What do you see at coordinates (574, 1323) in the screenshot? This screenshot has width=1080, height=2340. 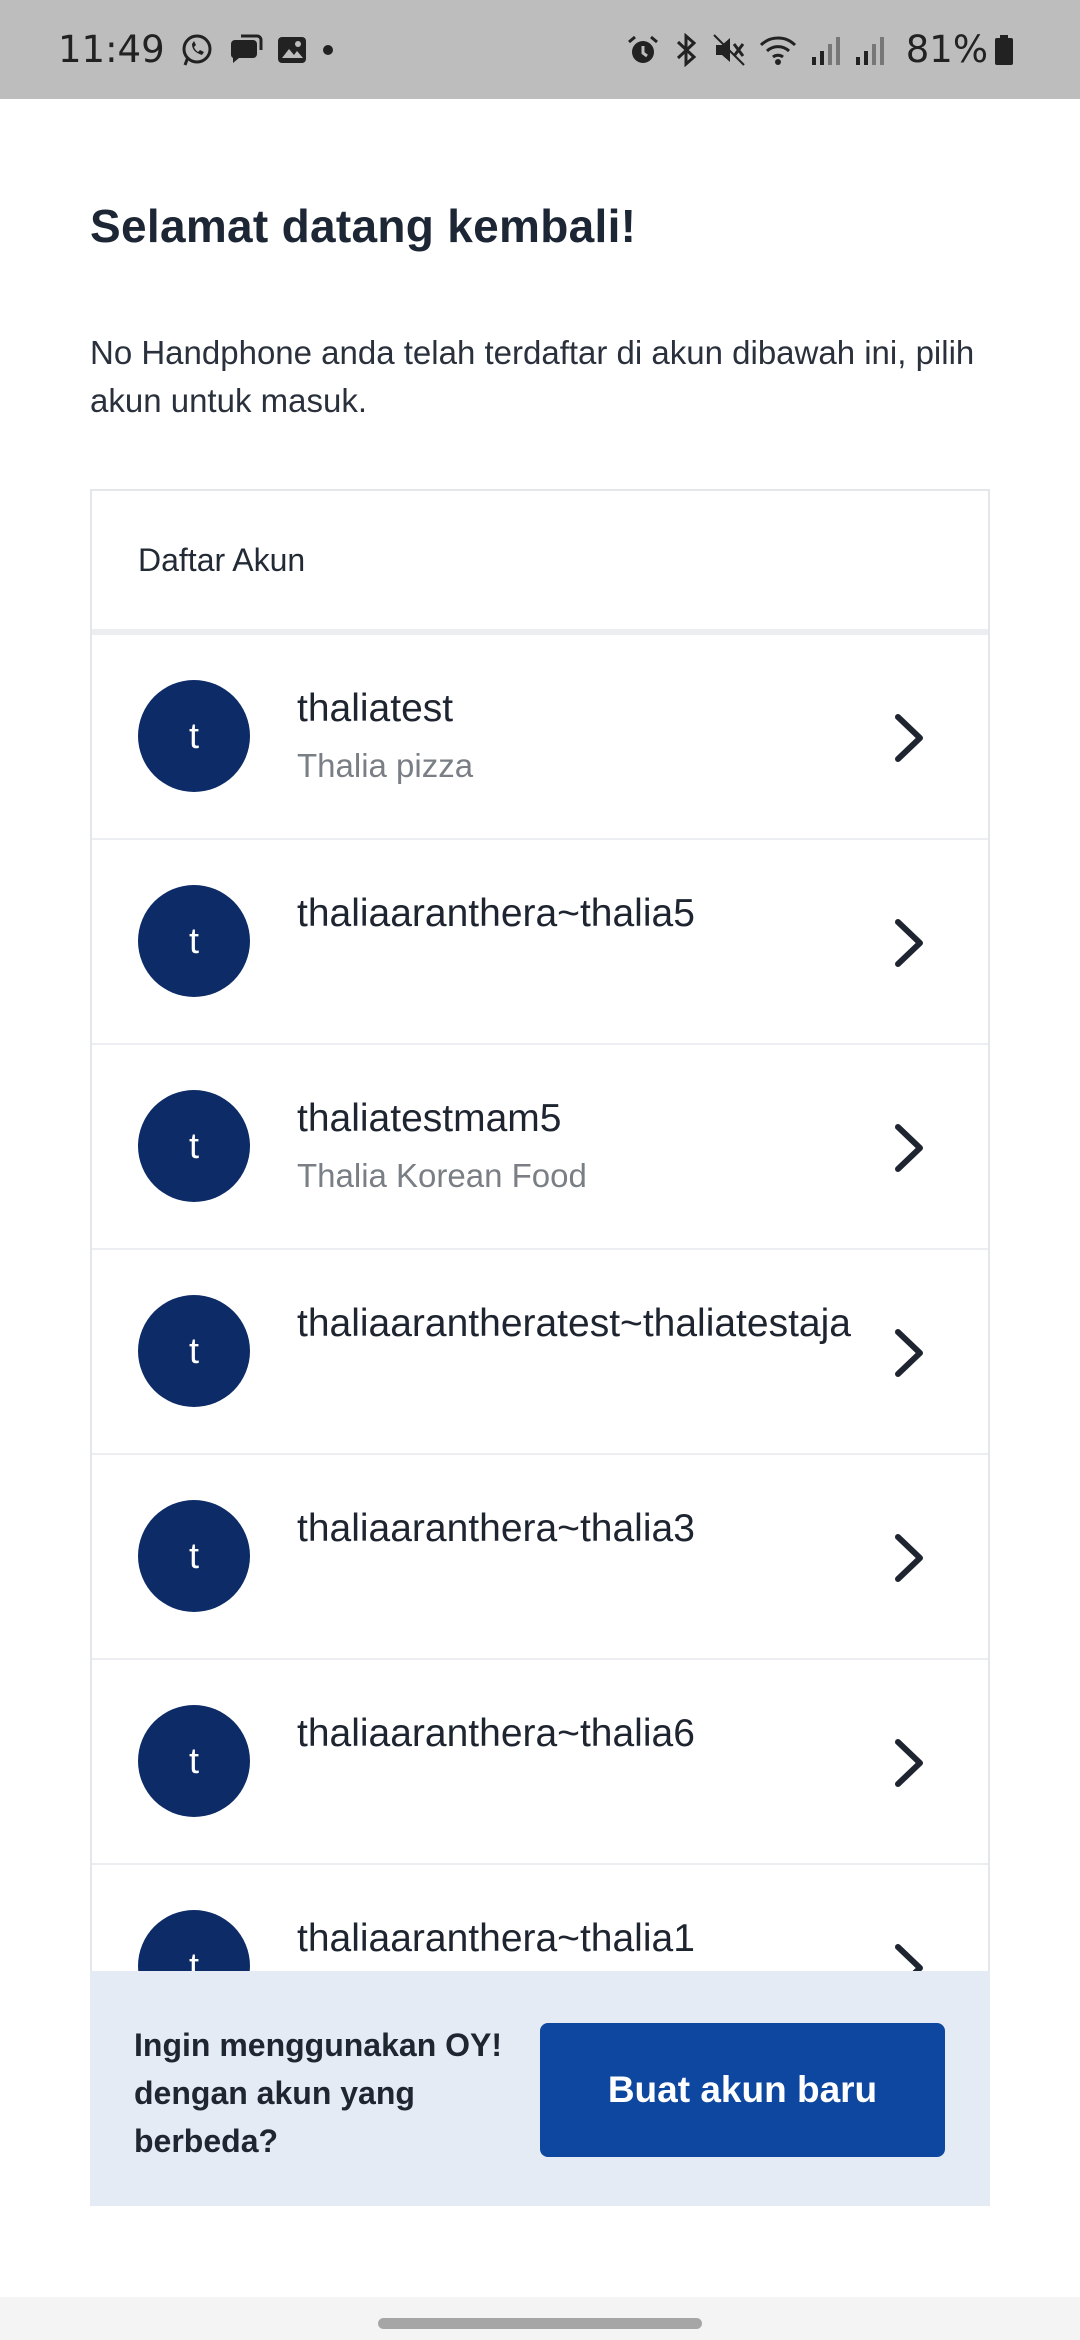 I see `account-name: thaliaarantheratest~thaliatestaja` at bounding box center [574, 1323].